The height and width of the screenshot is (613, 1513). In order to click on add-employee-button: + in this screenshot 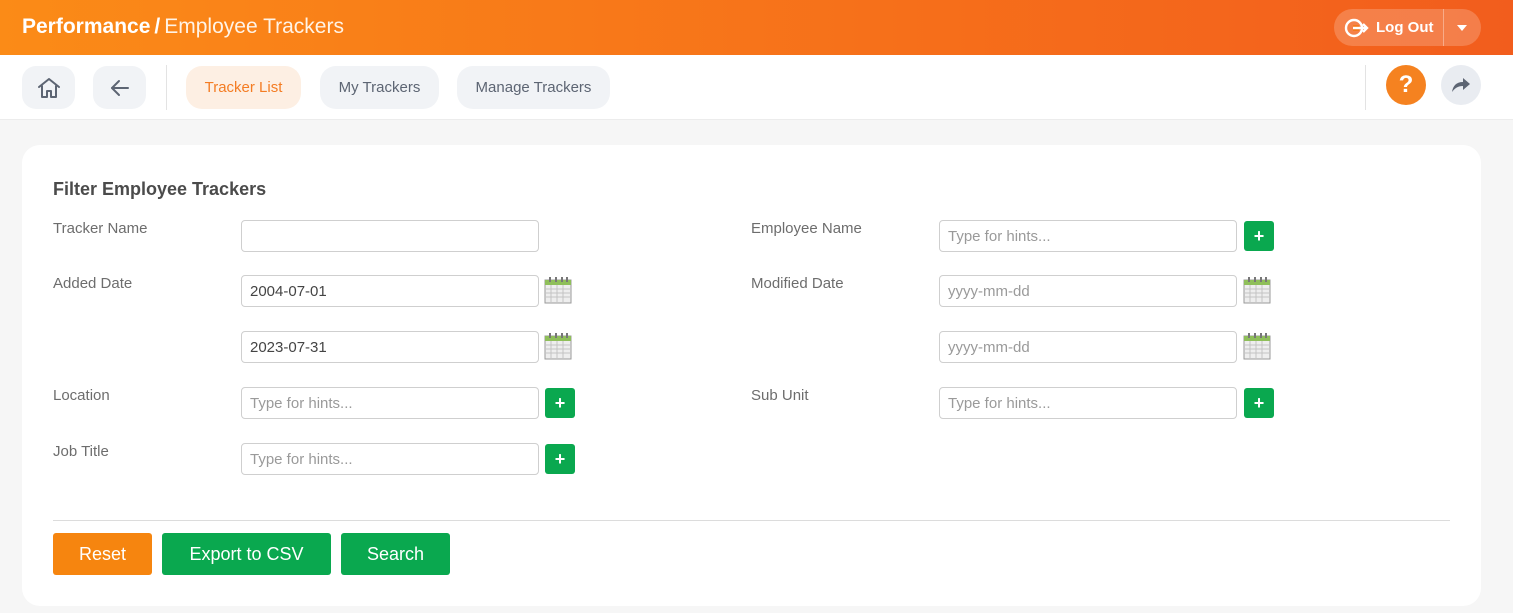, I will do `click(1259, 236)`.